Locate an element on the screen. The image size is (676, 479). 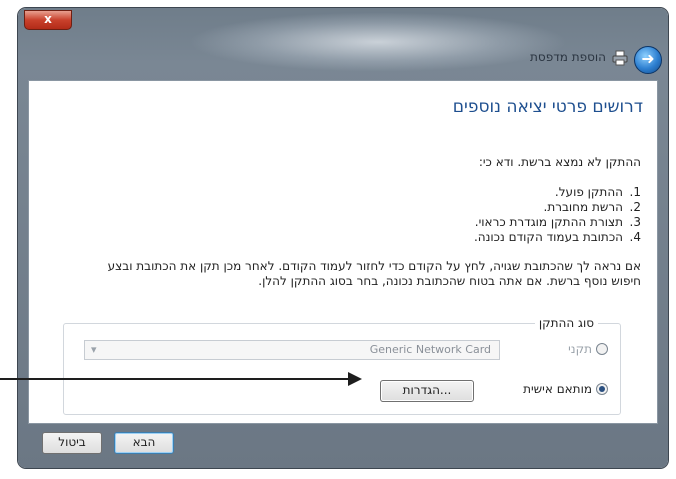
list-item-text: ההתקן פועל. is located at coordinates (588, 192).